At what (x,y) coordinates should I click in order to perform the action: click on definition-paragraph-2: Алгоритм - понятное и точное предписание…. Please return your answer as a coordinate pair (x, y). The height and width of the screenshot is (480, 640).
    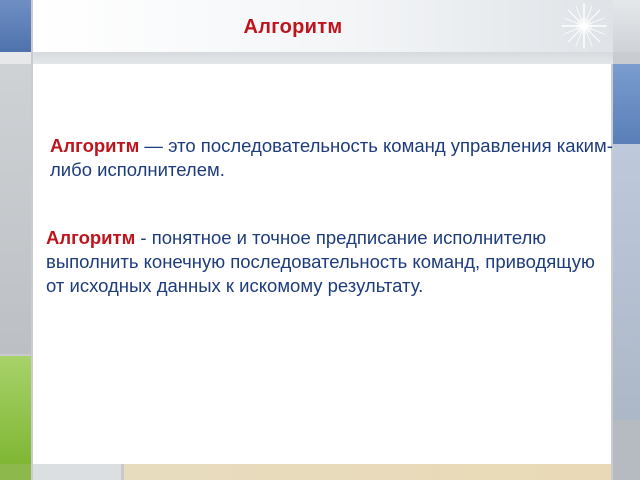
    Looking at the image, I should click on (326, 262).